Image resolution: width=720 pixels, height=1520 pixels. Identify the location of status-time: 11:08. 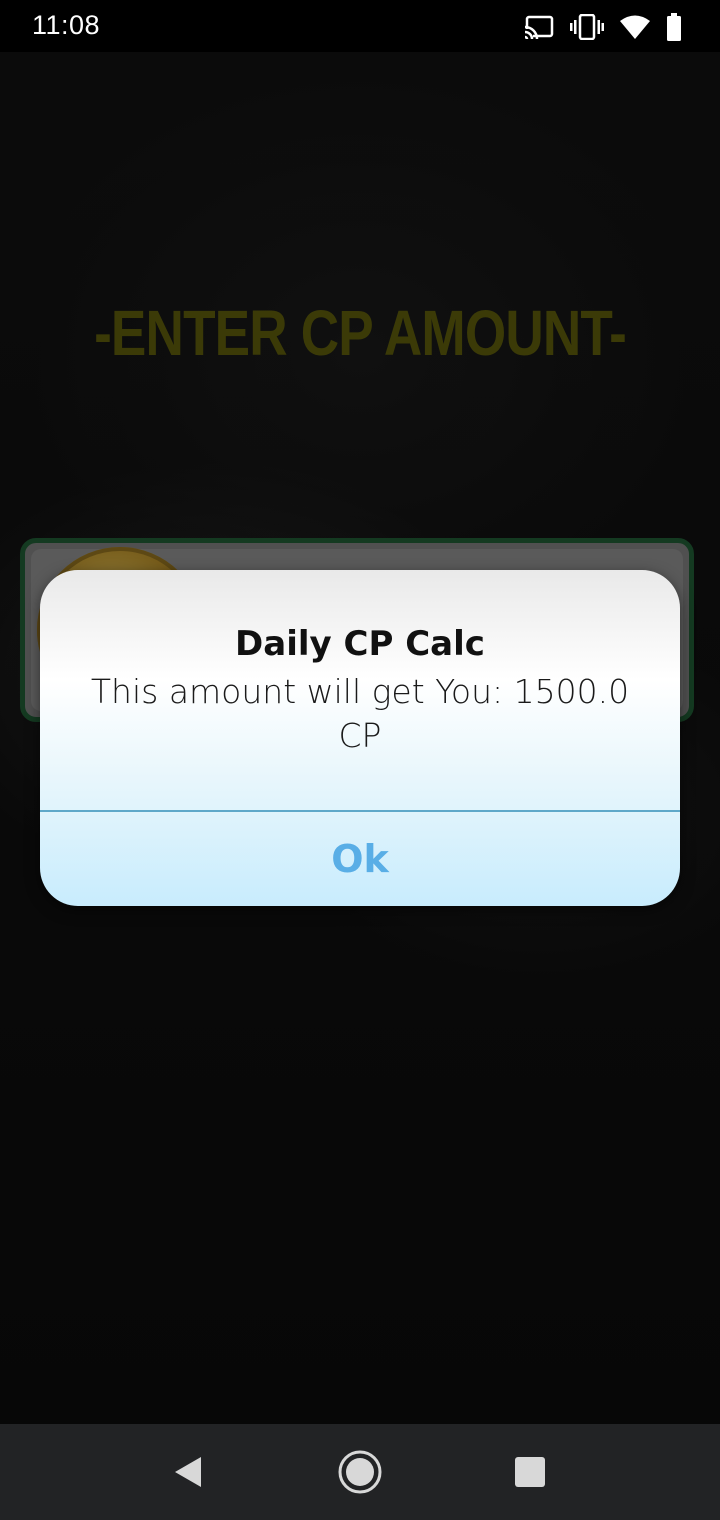
(66, 25).